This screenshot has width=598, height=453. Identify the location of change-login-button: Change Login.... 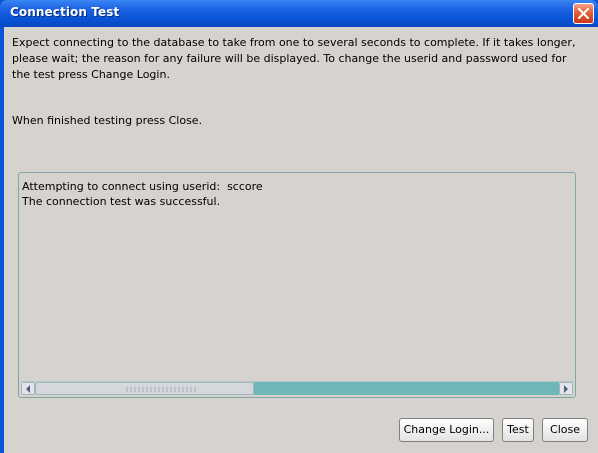
(446, 430).